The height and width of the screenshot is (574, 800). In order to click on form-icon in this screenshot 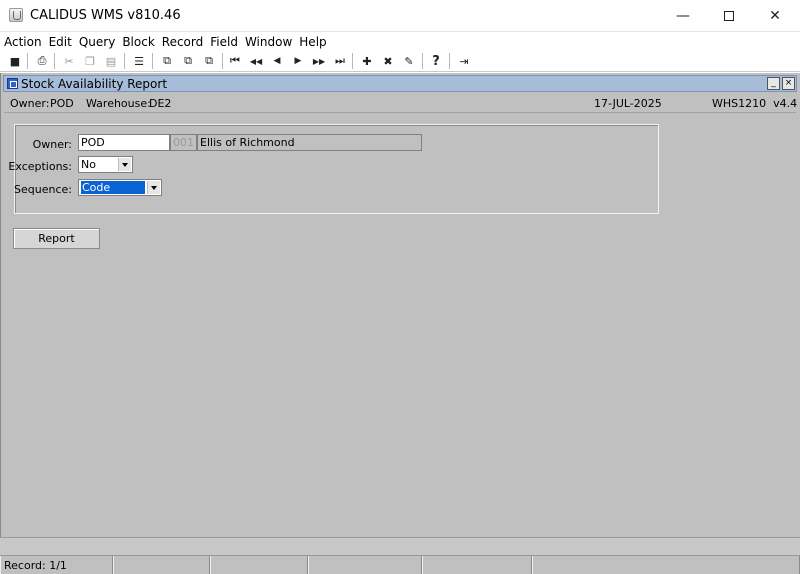, I will do `click(12, 83)`.